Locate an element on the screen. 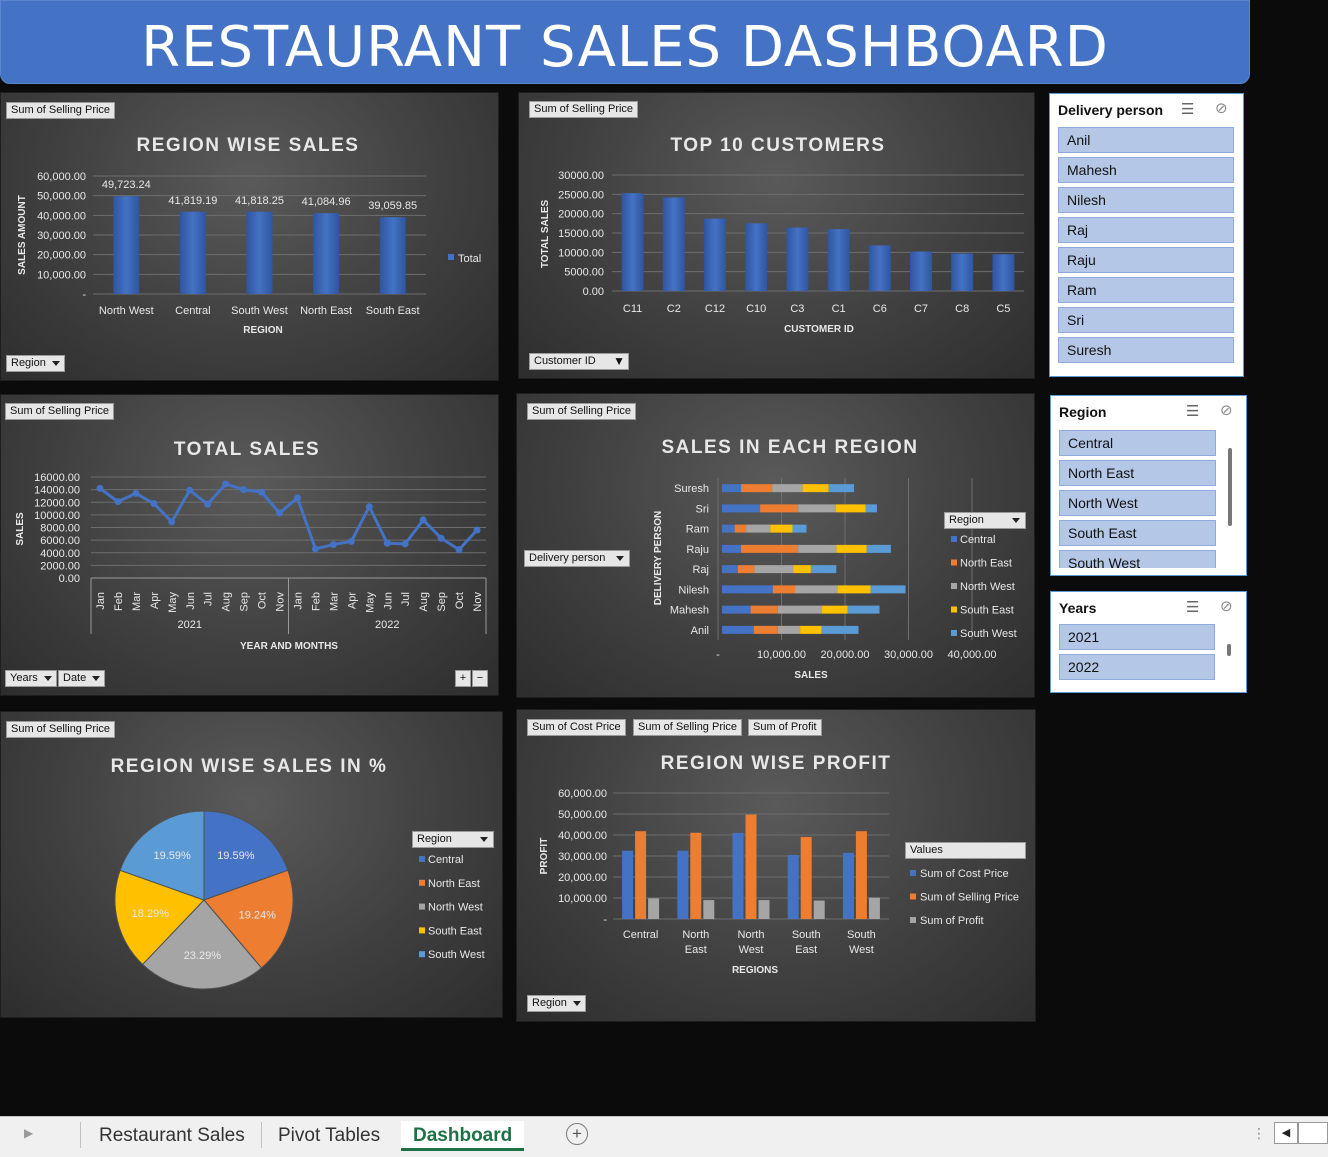 This screenshot has width=1328, height=1157. slicer-item-anil: Anil is located at coordinates (1146, 140).